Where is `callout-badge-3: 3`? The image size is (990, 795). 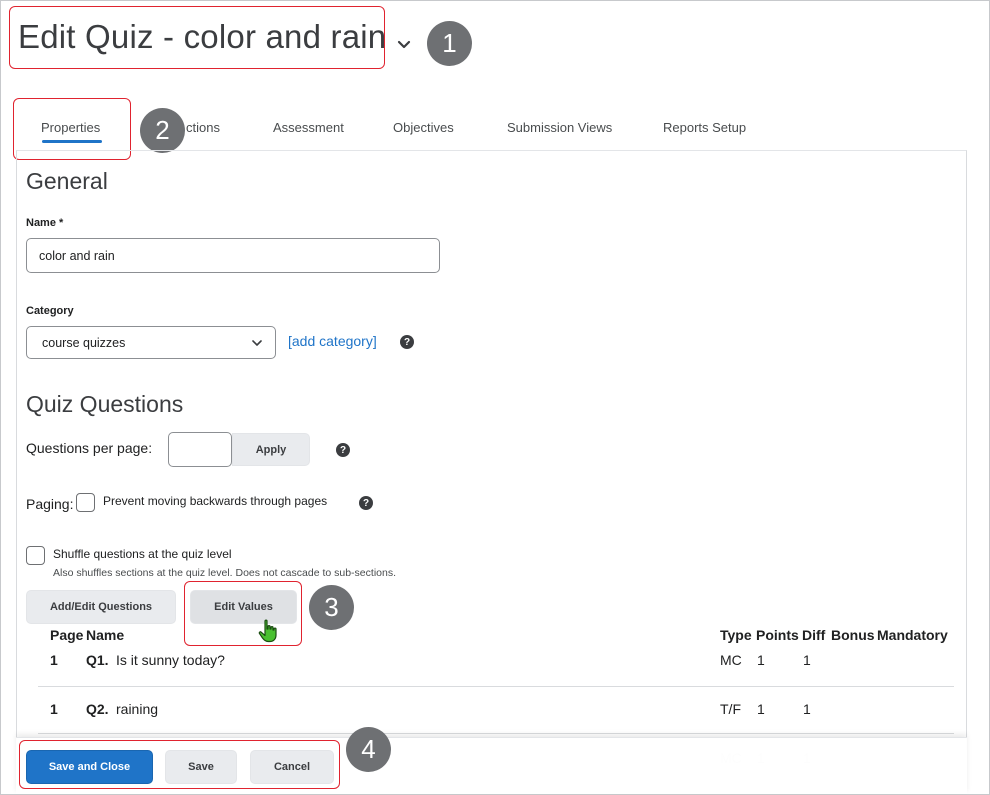 callout-badge-3: 3 is located at coordinates (331, 607).